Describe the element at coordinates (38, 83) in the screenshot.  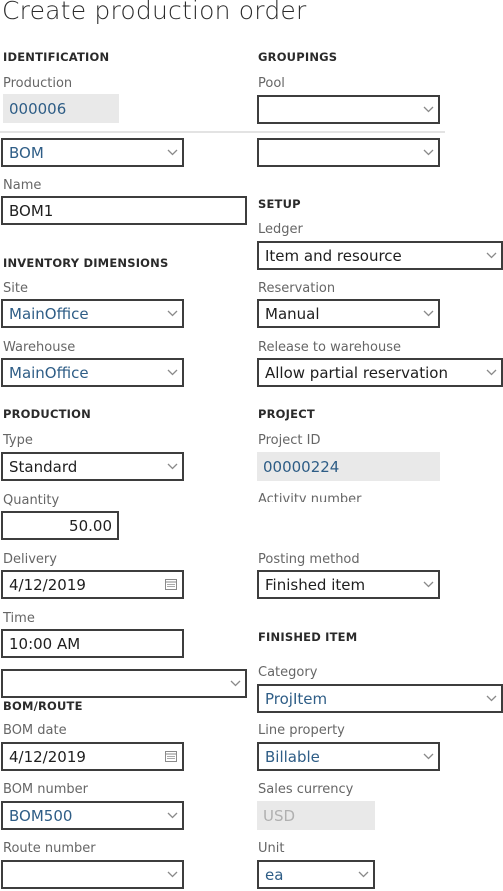
I see `production-label: Production` at that location.